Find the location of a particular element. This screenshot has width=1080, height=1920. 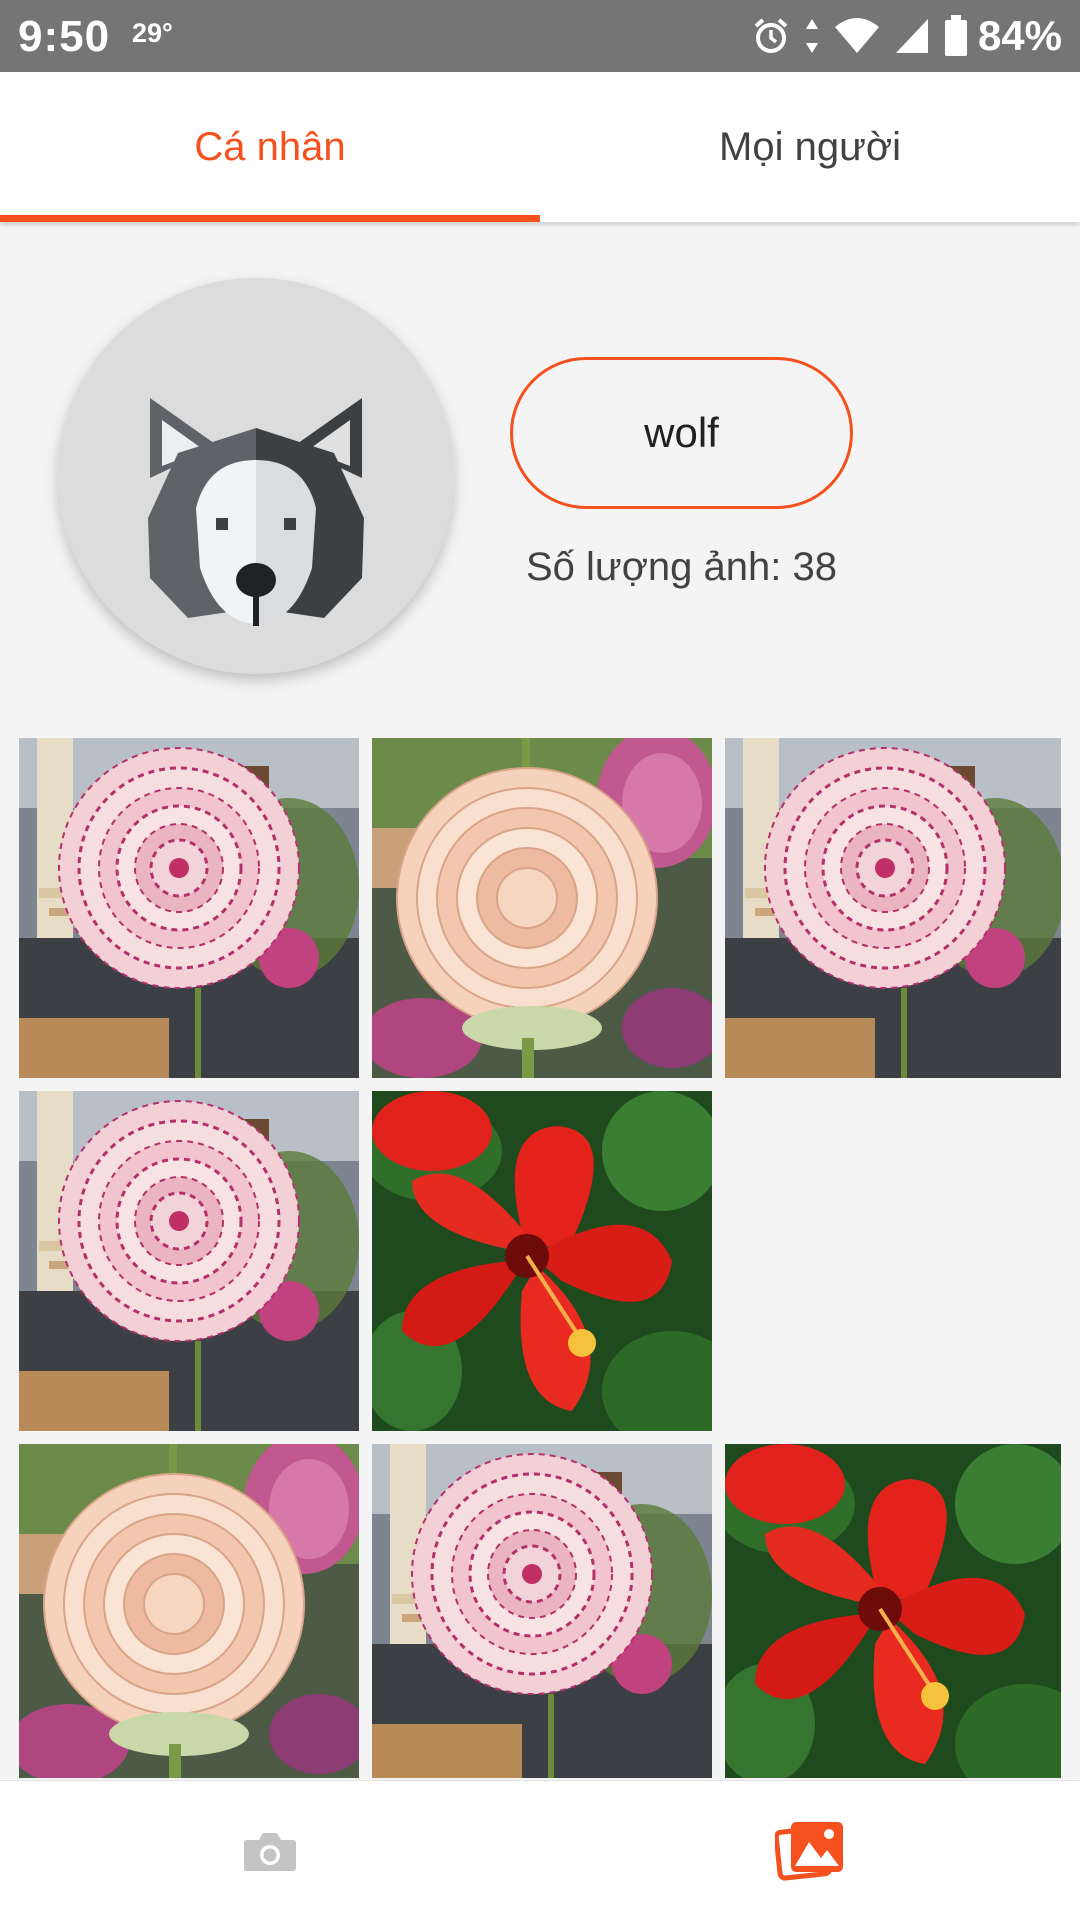

wifi-icon is located at coordinates (857, 36).